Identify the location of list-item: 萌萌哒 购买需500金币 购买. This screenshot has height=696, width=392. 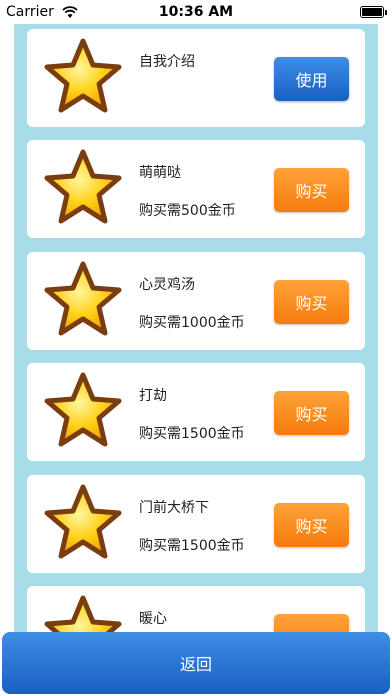
(196, 189).